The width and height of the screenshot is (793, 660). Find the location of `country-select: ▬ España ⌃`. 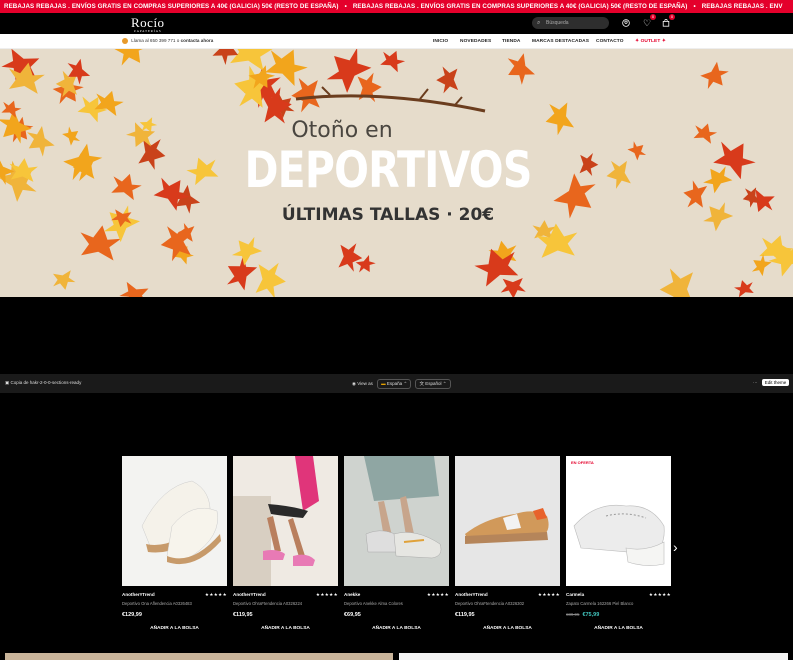

country-select: ▬ España ⌃ is located at coordinates (394, 384).